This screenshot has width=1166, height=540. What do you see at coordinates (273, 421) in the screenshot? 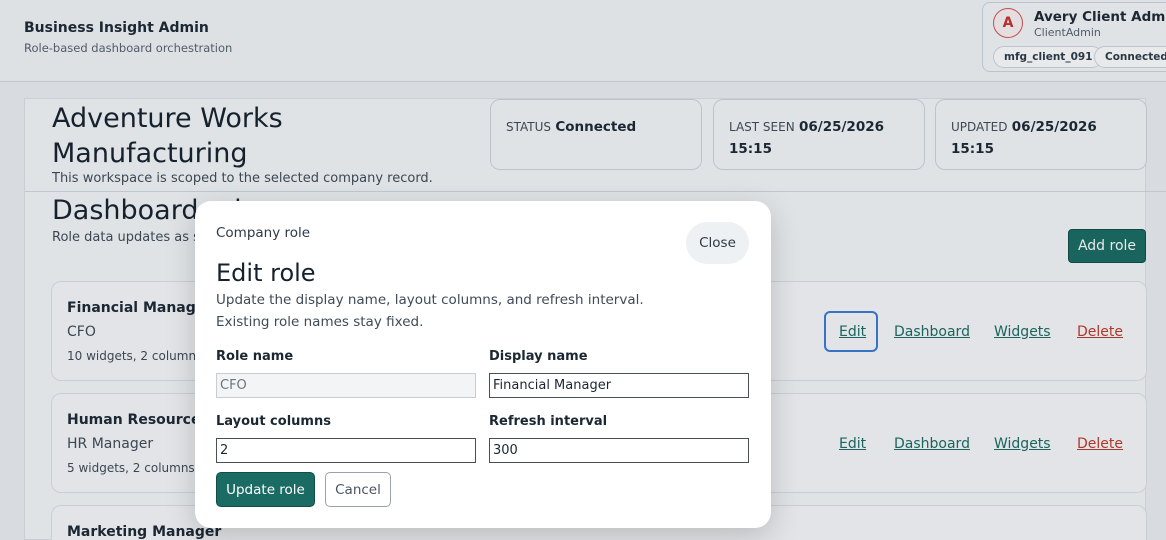
I see `layout-columns-label: Layout columns` at bounding box center [273, 421].